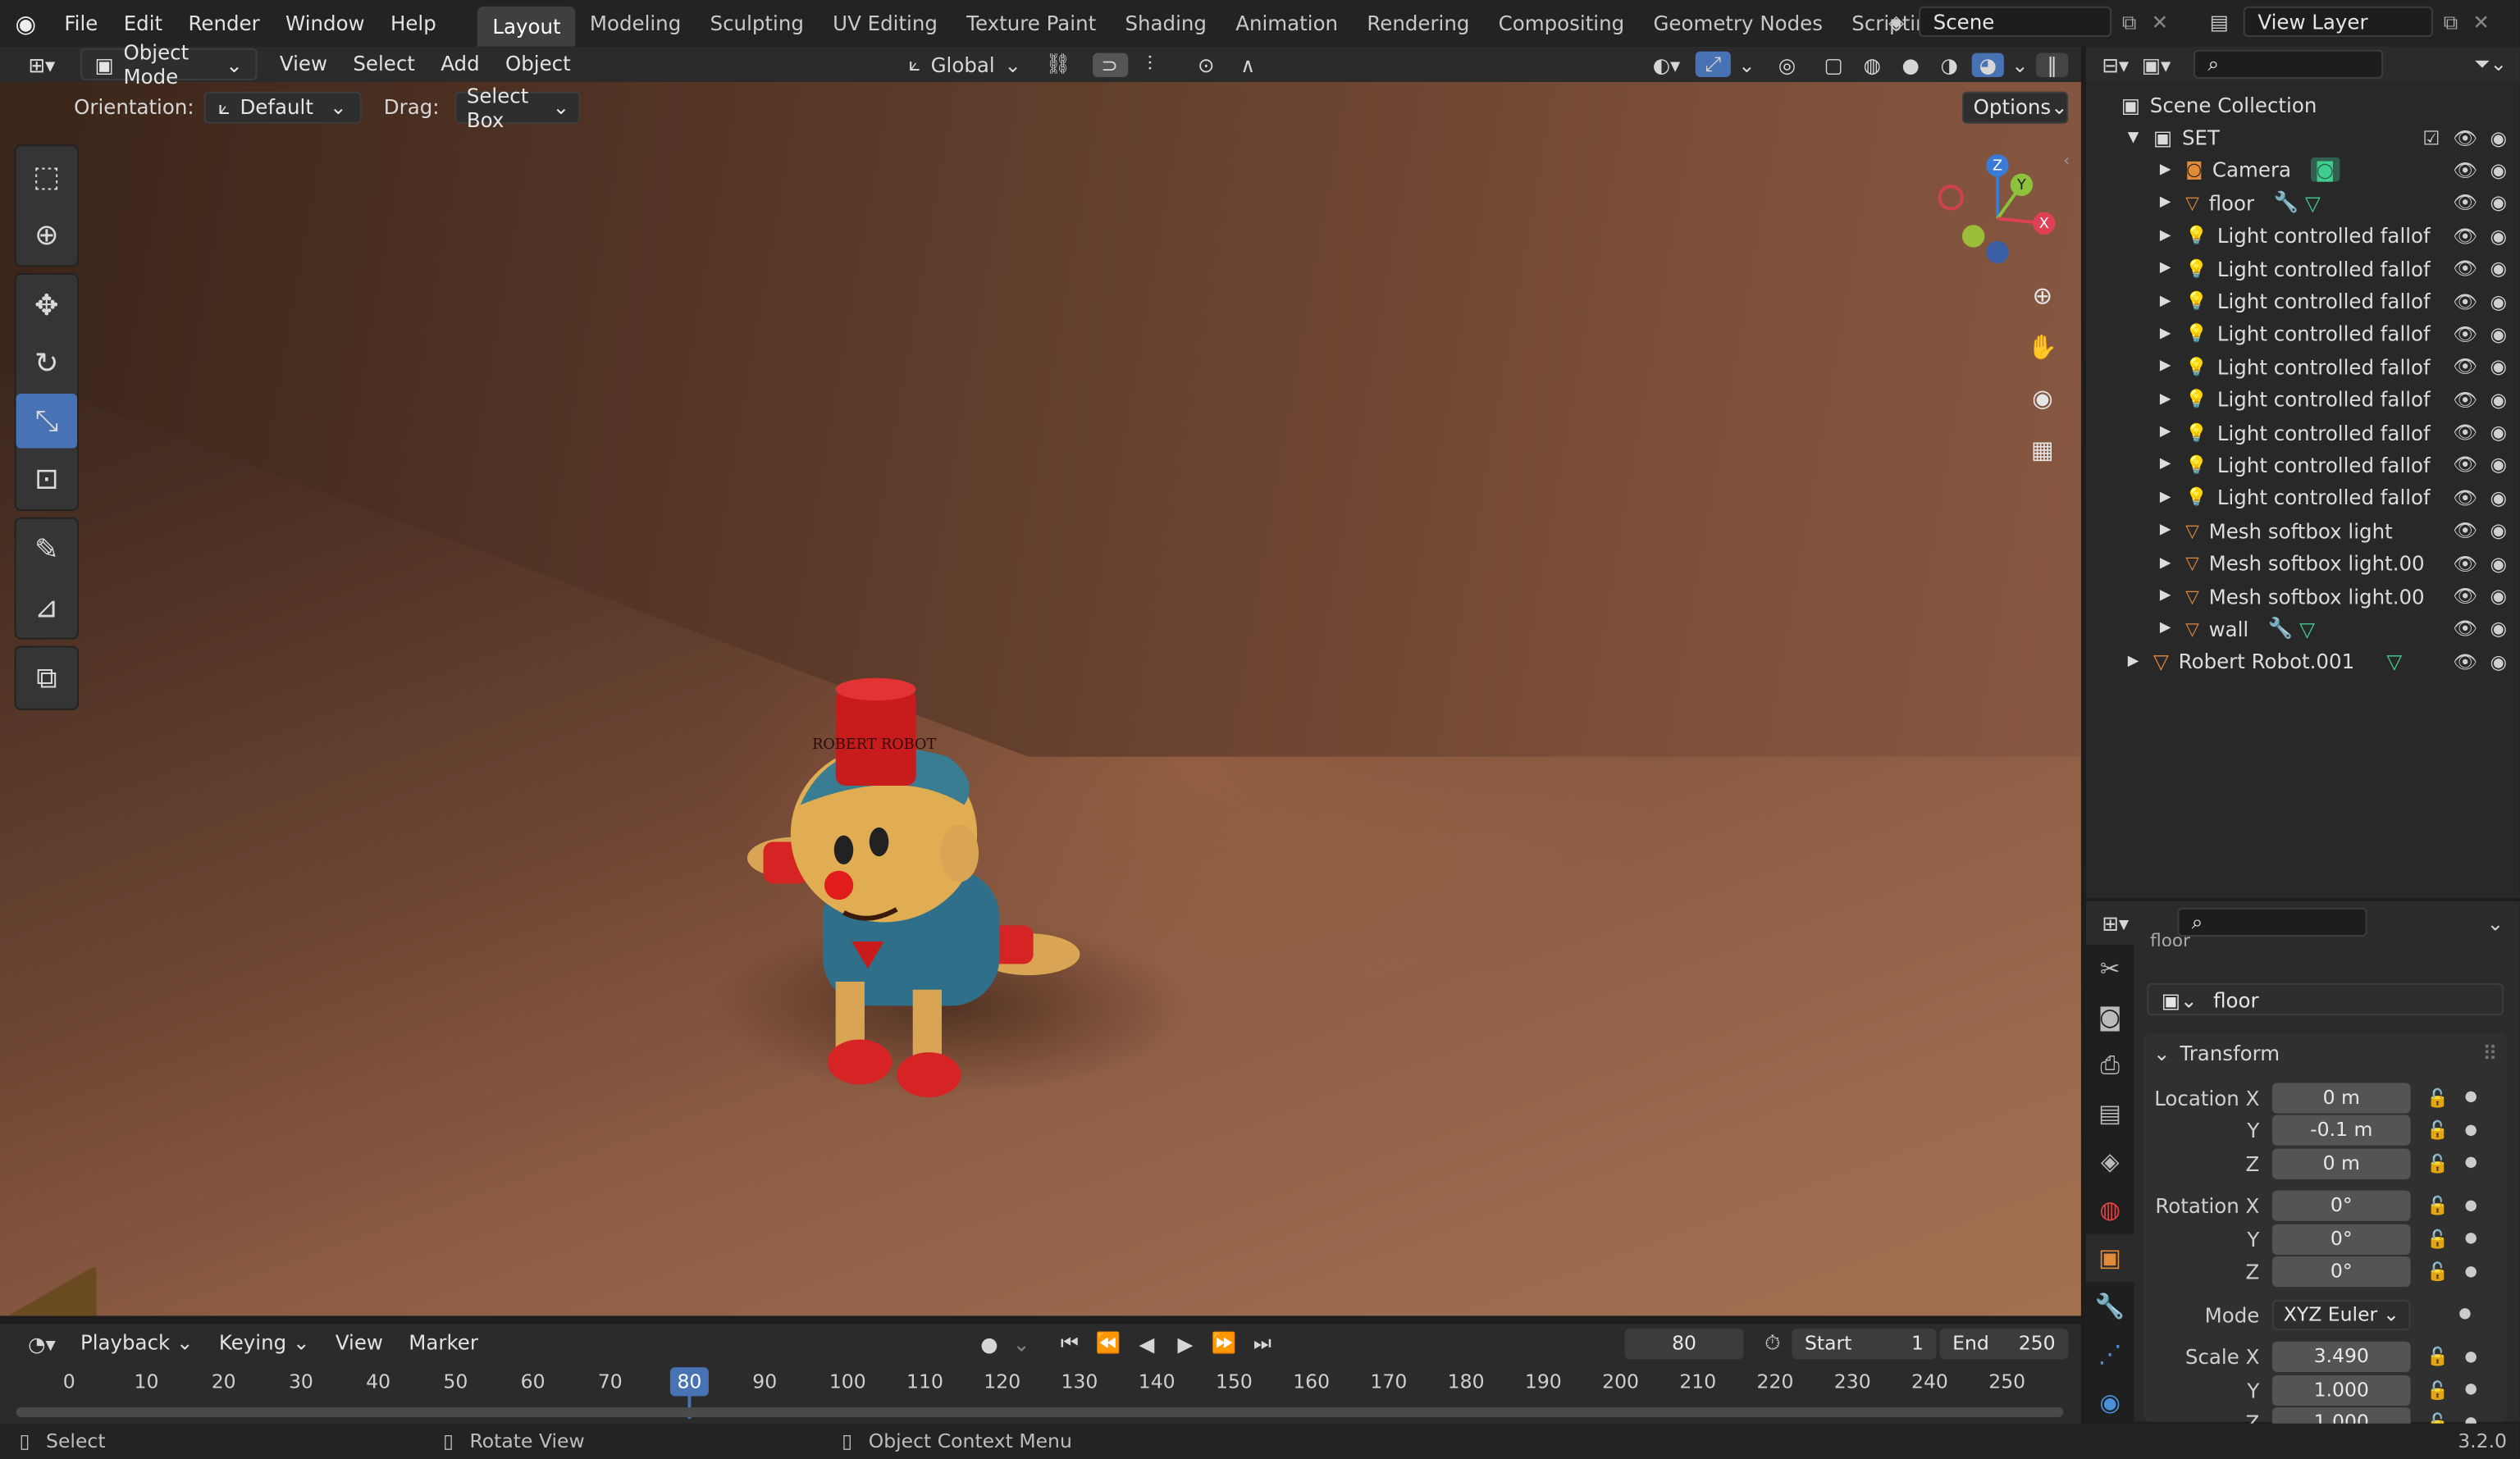 This screenshot has height=1459, width=2520. What do you see at coordinates (1110, 65) in the screenshot?
I see `snap-icon: ⊃` at bounding box center [1110, 65].